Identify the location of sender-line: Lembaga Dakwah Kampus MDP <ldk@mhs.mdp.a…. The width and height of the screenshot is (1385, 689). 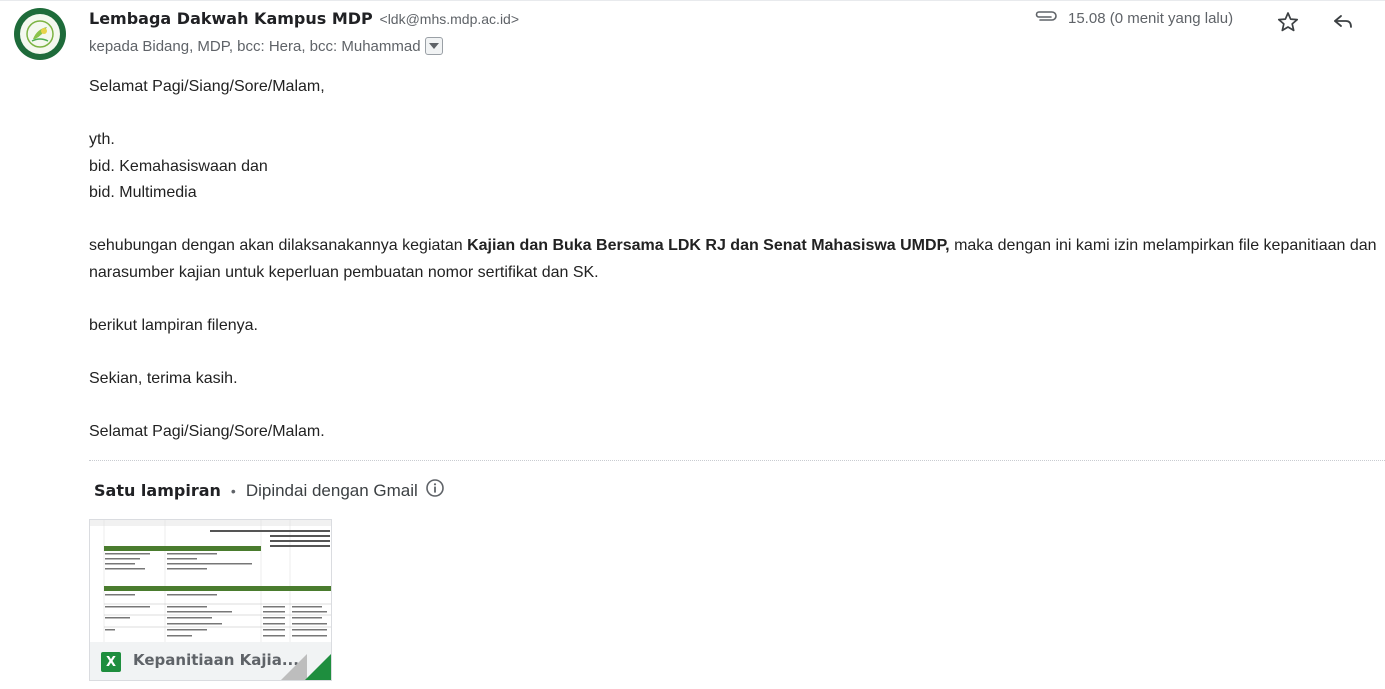
(304, 19).